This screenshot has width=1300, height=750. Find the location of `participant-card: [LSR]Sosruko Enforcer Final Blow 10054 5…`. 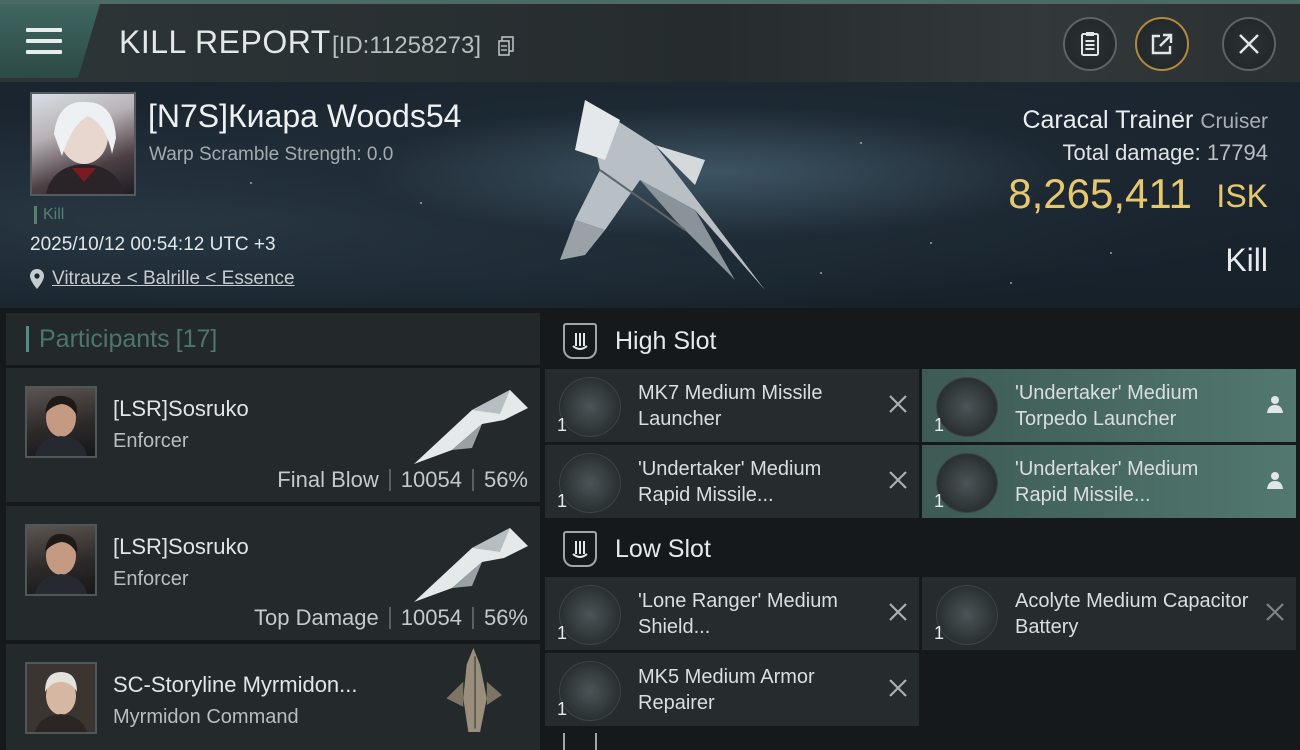

participant-card: [LSR]Sosruko Enforcer Final Blow 10054 5… is located at coordinates (273, 435).